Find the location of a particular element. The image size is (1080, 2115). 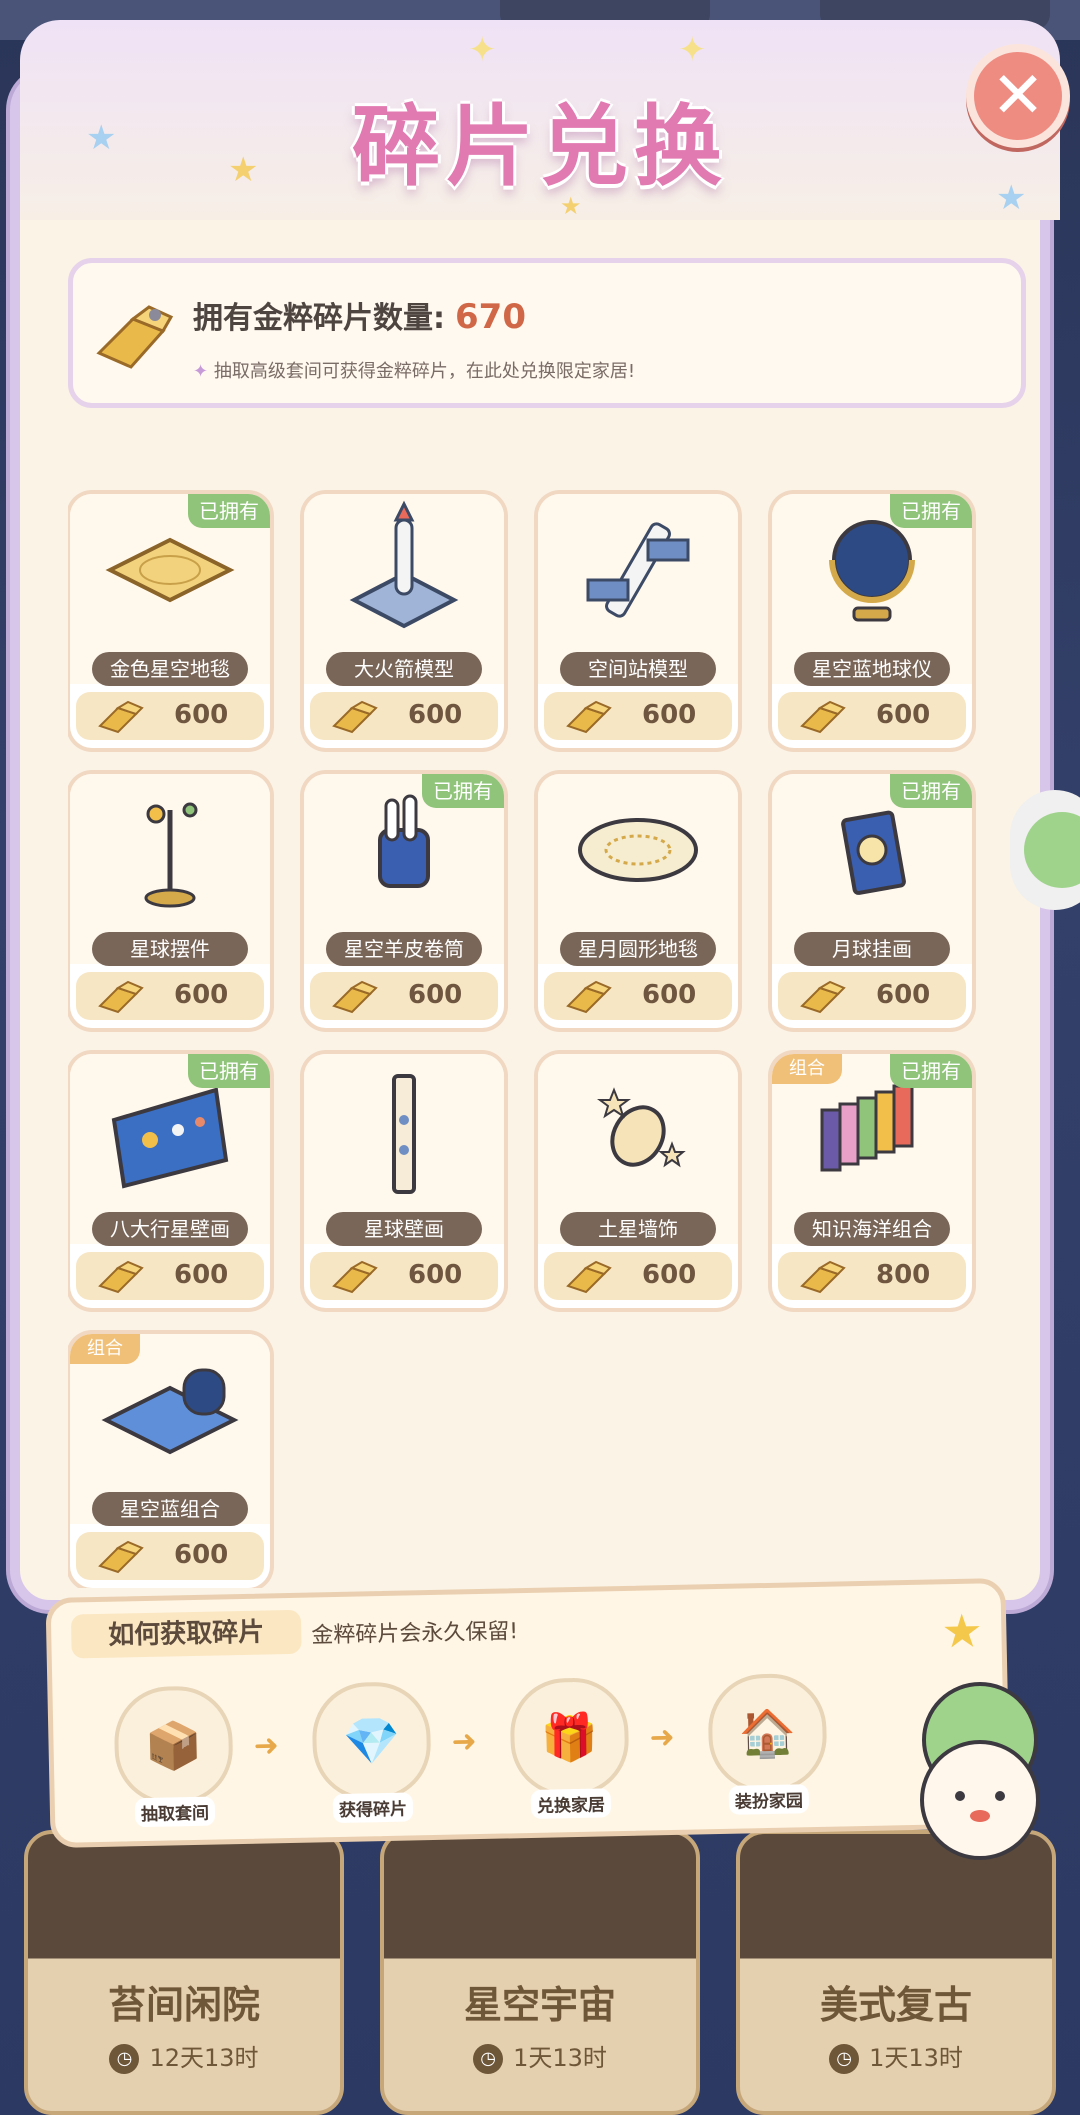

item-card: 已拥有 月球挂画 600 is located at coordinates (872, 901).